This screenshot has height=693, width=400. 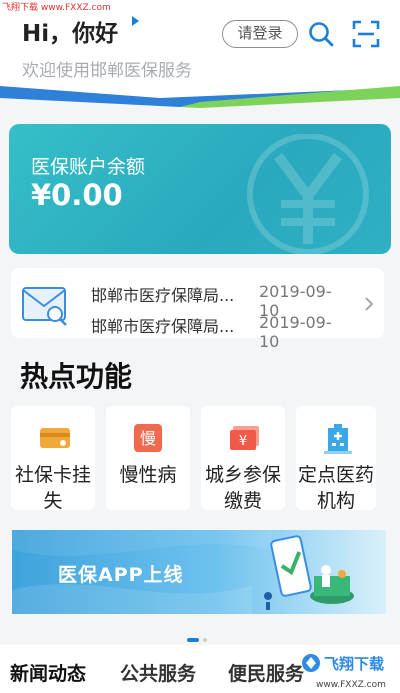 What do you see at coordinates (56, 8) in the screenshot?
I see `watermark-top-text: 飞翔下载 www.FXXZ.com` at bounding box center [56, 8].